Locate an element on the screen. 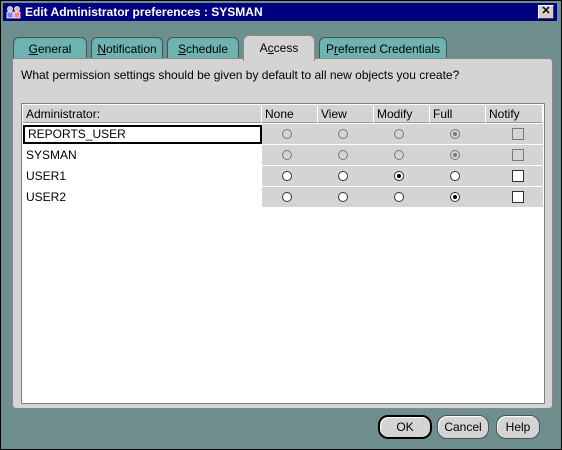 Image resolution: width=562 pixels, height=450 pixels. column-header-administrator: Administrator: is located at coordinates (142, 114).